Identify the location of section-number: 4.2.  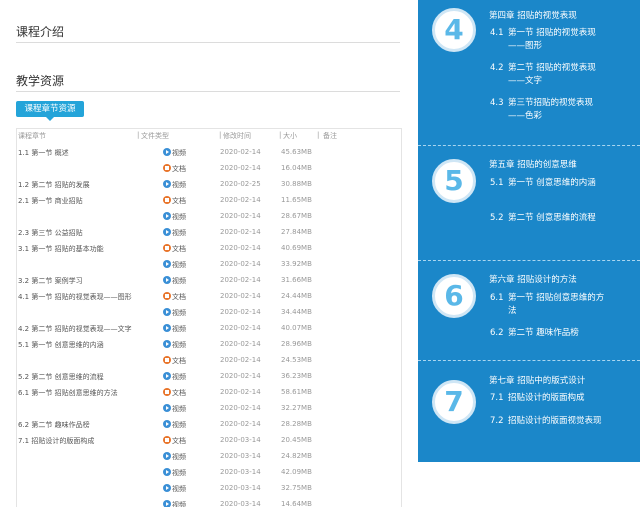
(497, 68).